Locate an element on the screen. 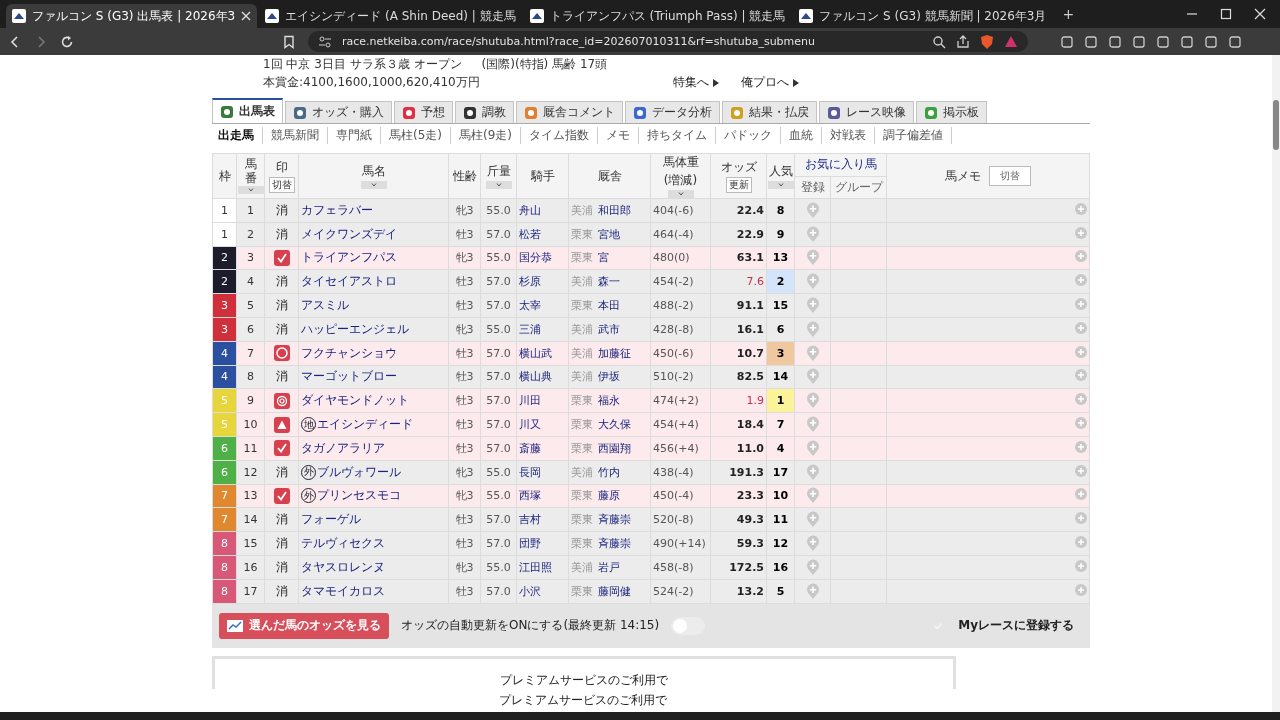 This screenshot has width=1280, height=720. sub-tab: 競馬新聞 is located at coordinates (295, 135).